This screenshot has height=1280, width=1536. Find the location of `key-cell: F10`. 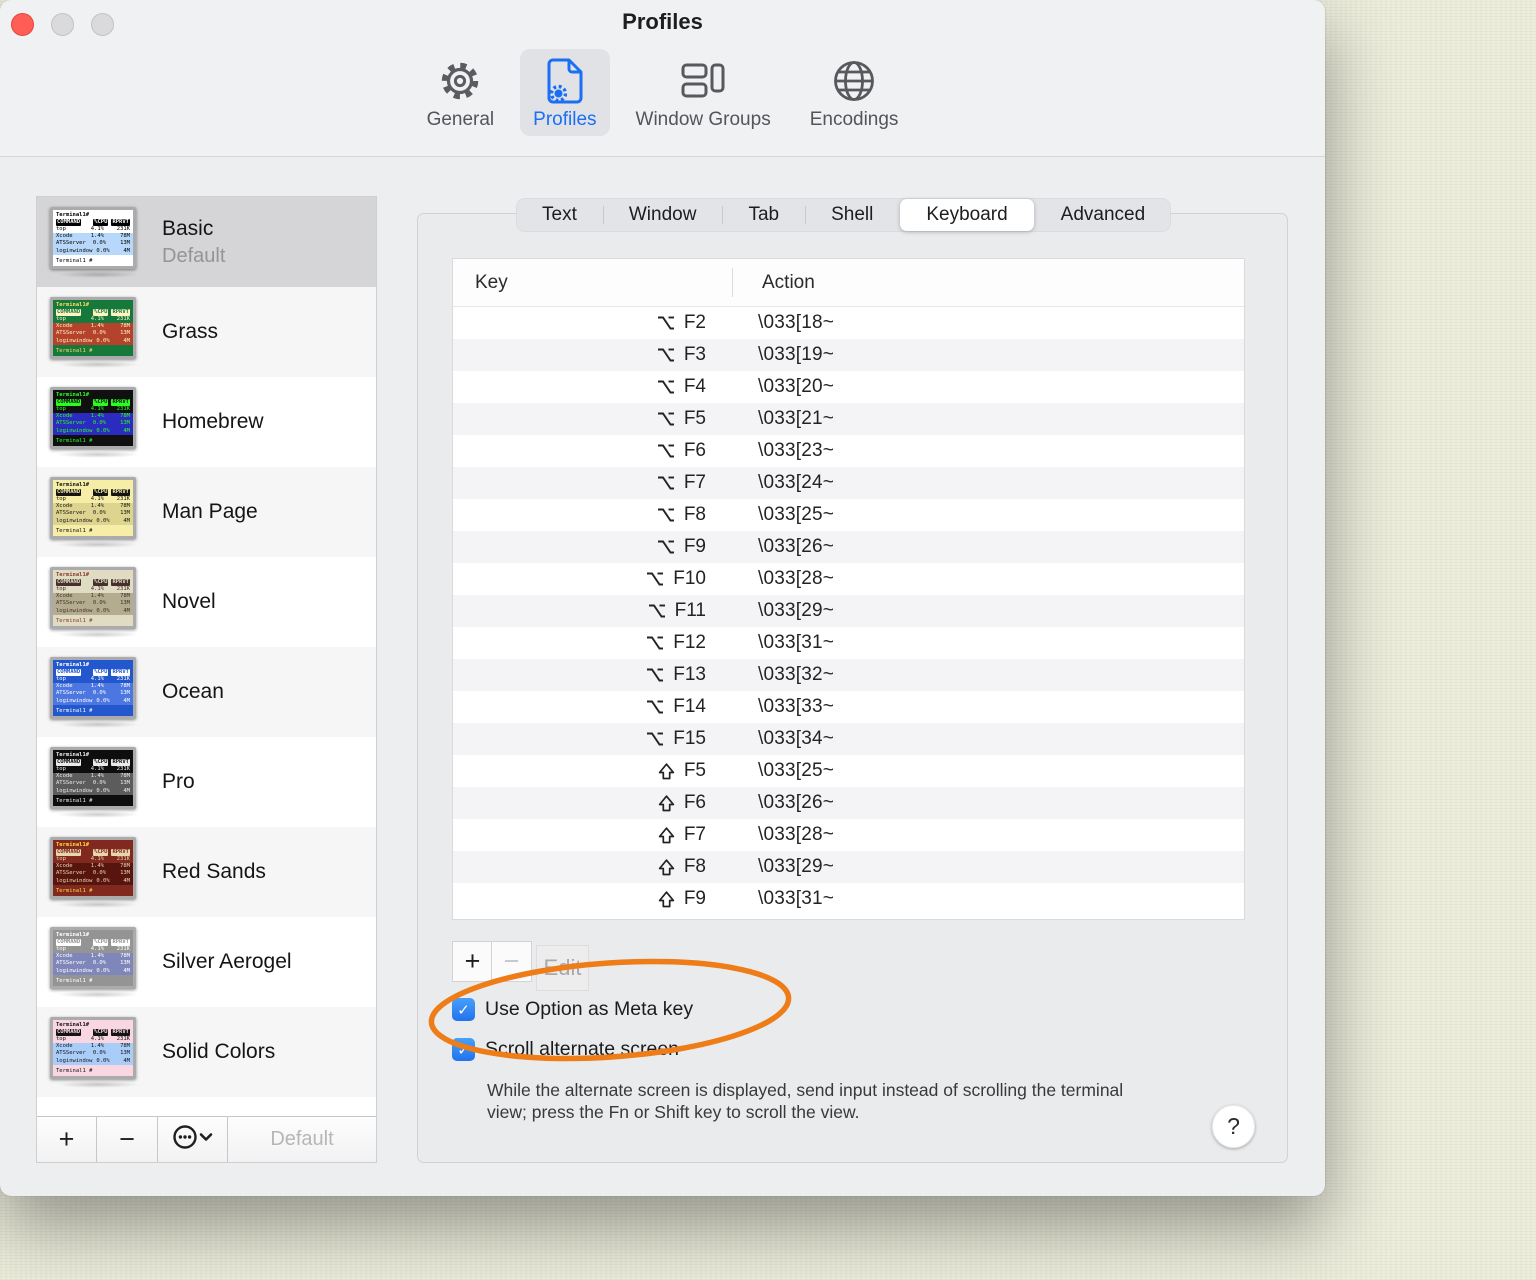

key-cell: F10 is located at coordinates (592, 579).